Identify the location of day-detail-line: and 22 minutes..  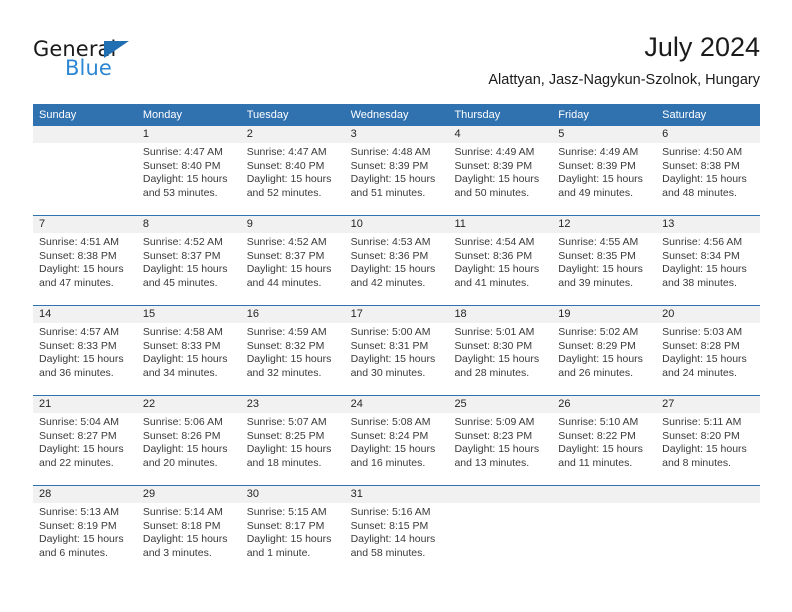
(76, 462).